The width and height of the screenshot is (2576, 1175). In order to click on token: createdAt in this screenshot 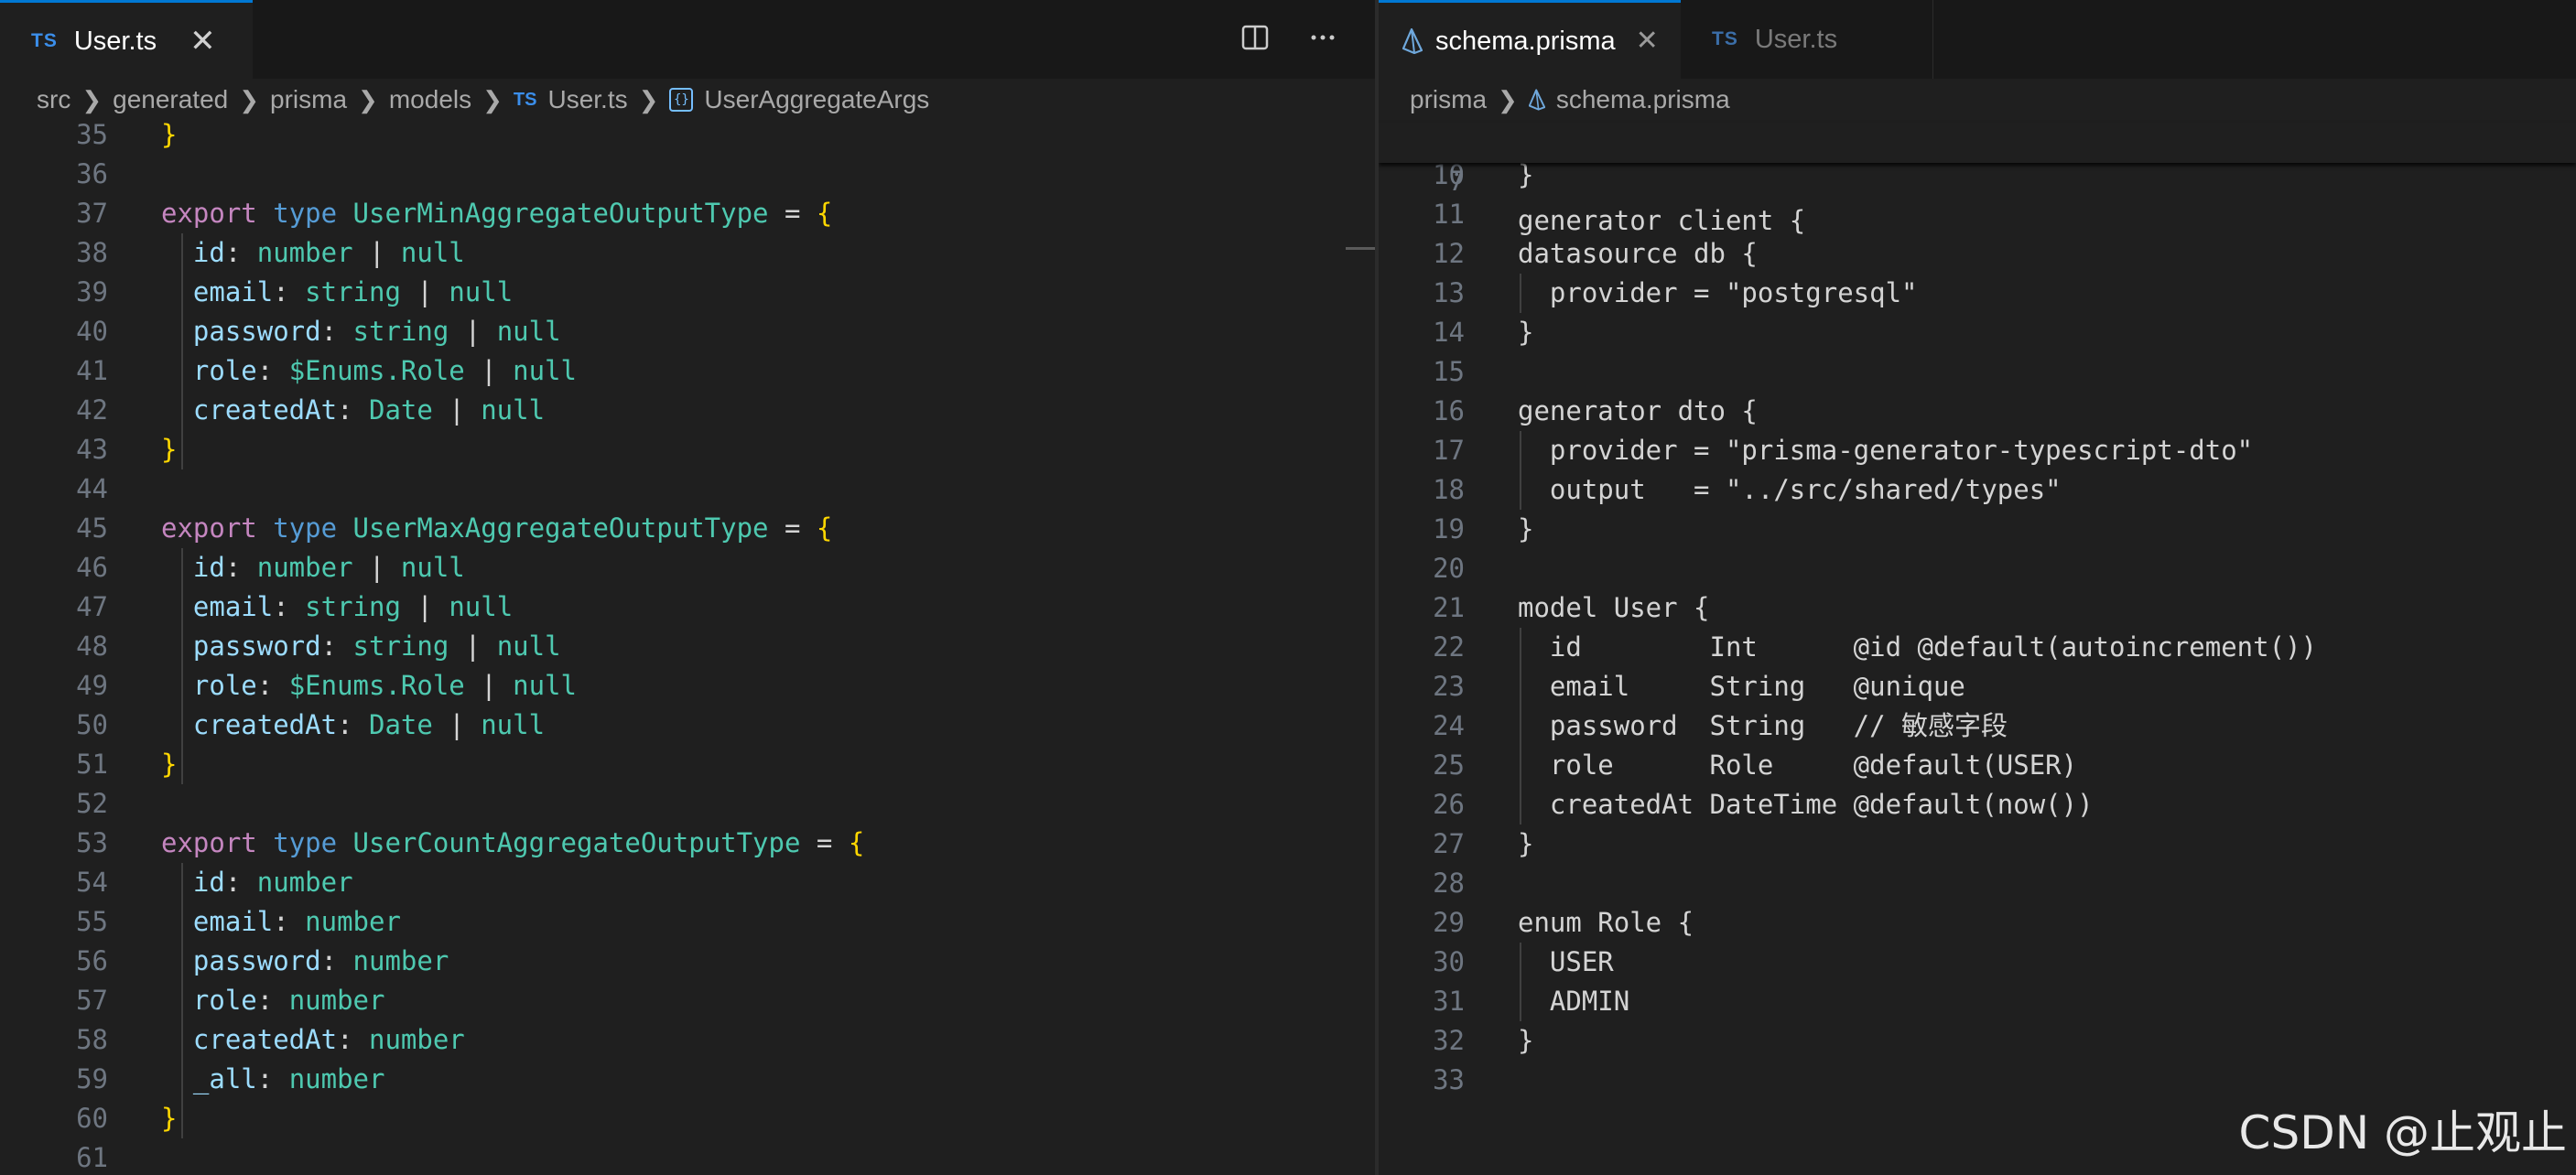, I will do `click(265, 1039)`.